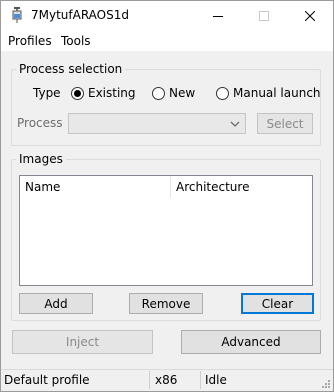 The height and width of the screenshot is (392, 334). I want to click on column-header-name: Name, so click(95, 187).